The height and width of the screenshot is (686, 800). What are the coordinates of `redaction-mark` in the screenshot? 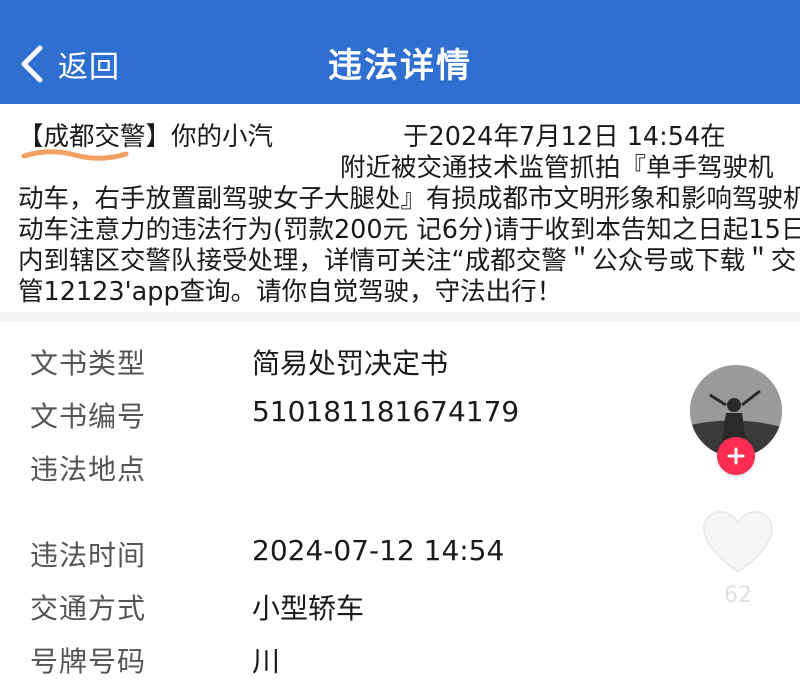 It's located at (75, 155).